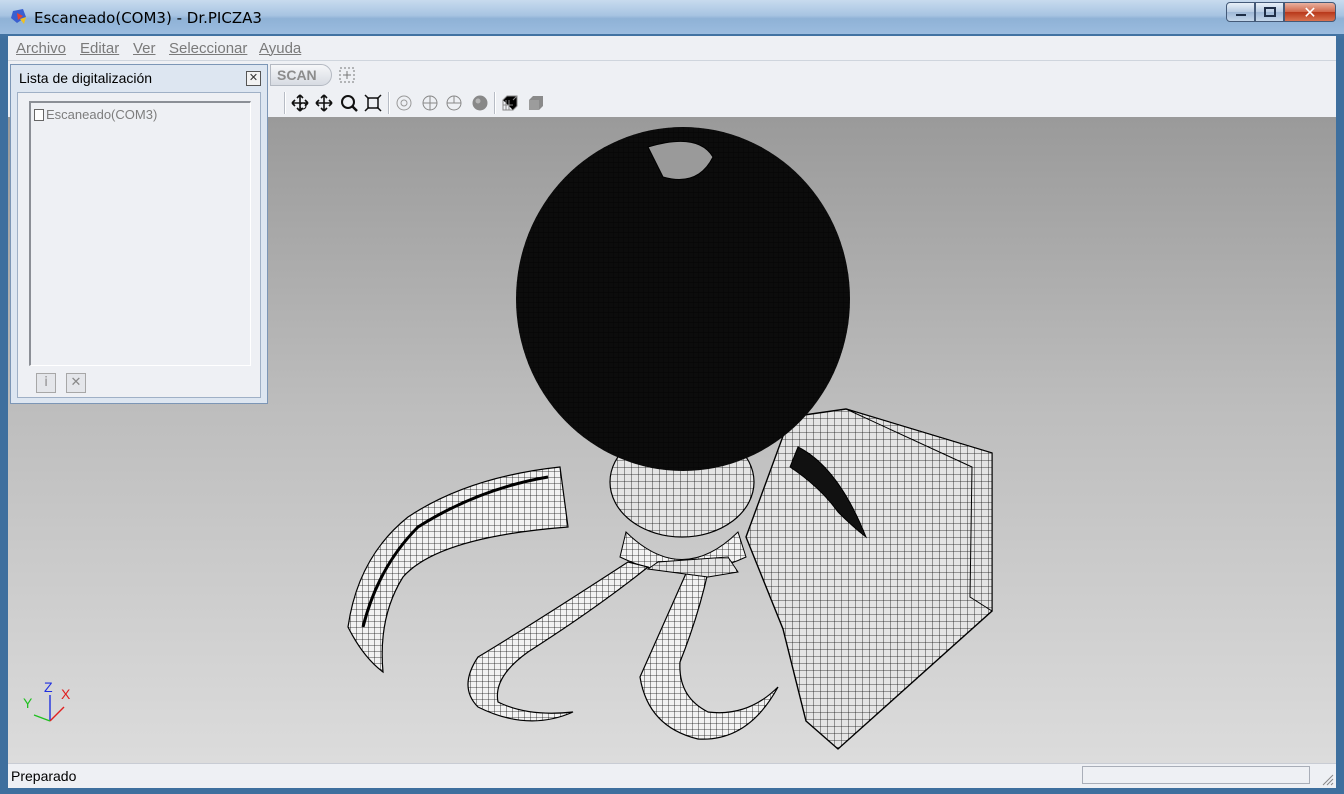 The height and width of the screenshot is (794, 1344). What do you see at coordinates (349, 103) in the screenshot?
I see `zoom-icon` at bounding box center [349, 103].